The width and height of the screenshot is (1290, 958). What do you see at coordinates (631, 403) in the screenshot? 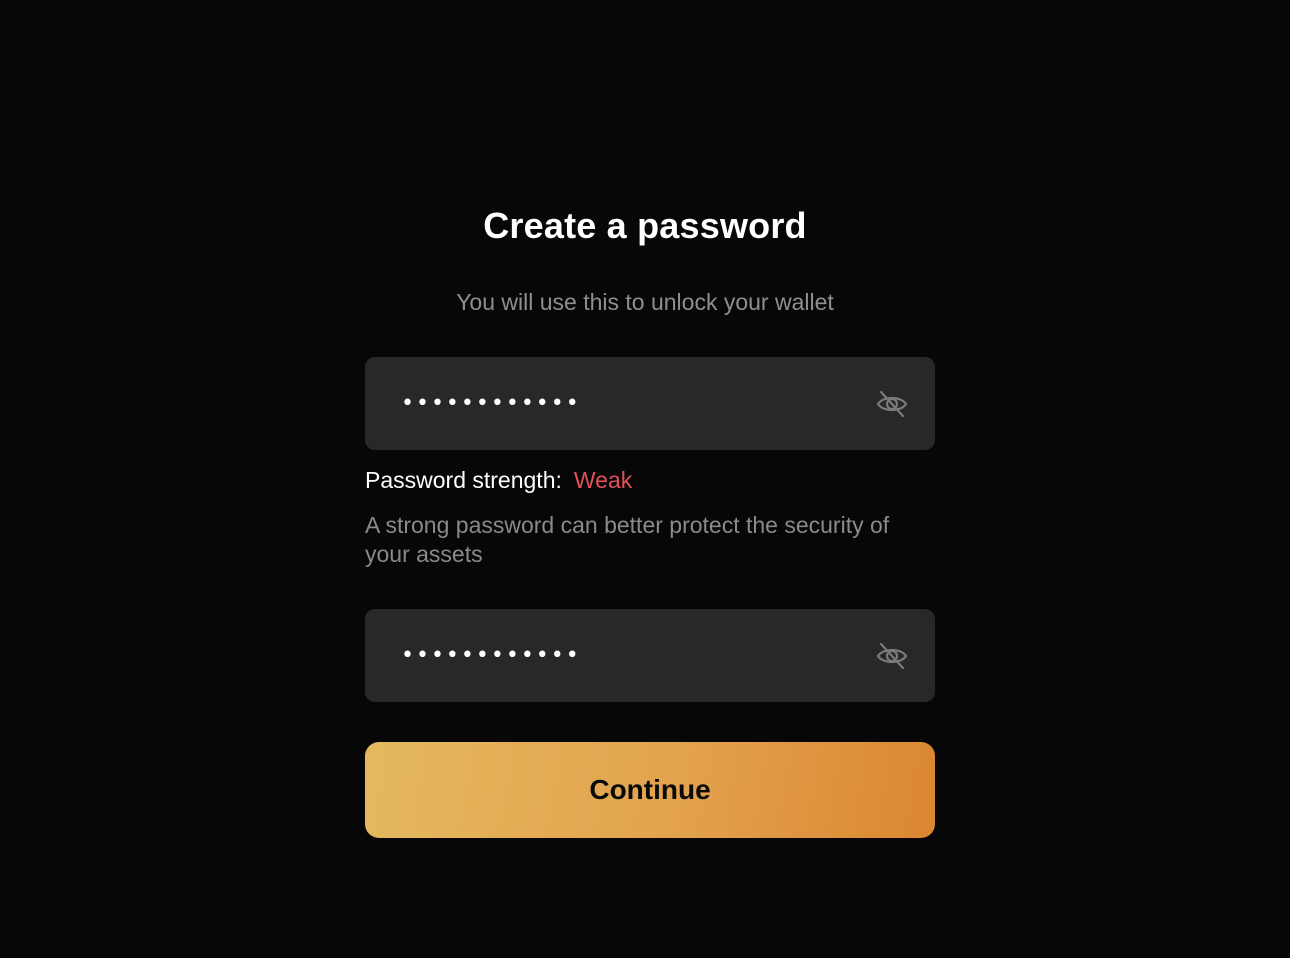
I see `password-input` at bounding box center [631, 403].